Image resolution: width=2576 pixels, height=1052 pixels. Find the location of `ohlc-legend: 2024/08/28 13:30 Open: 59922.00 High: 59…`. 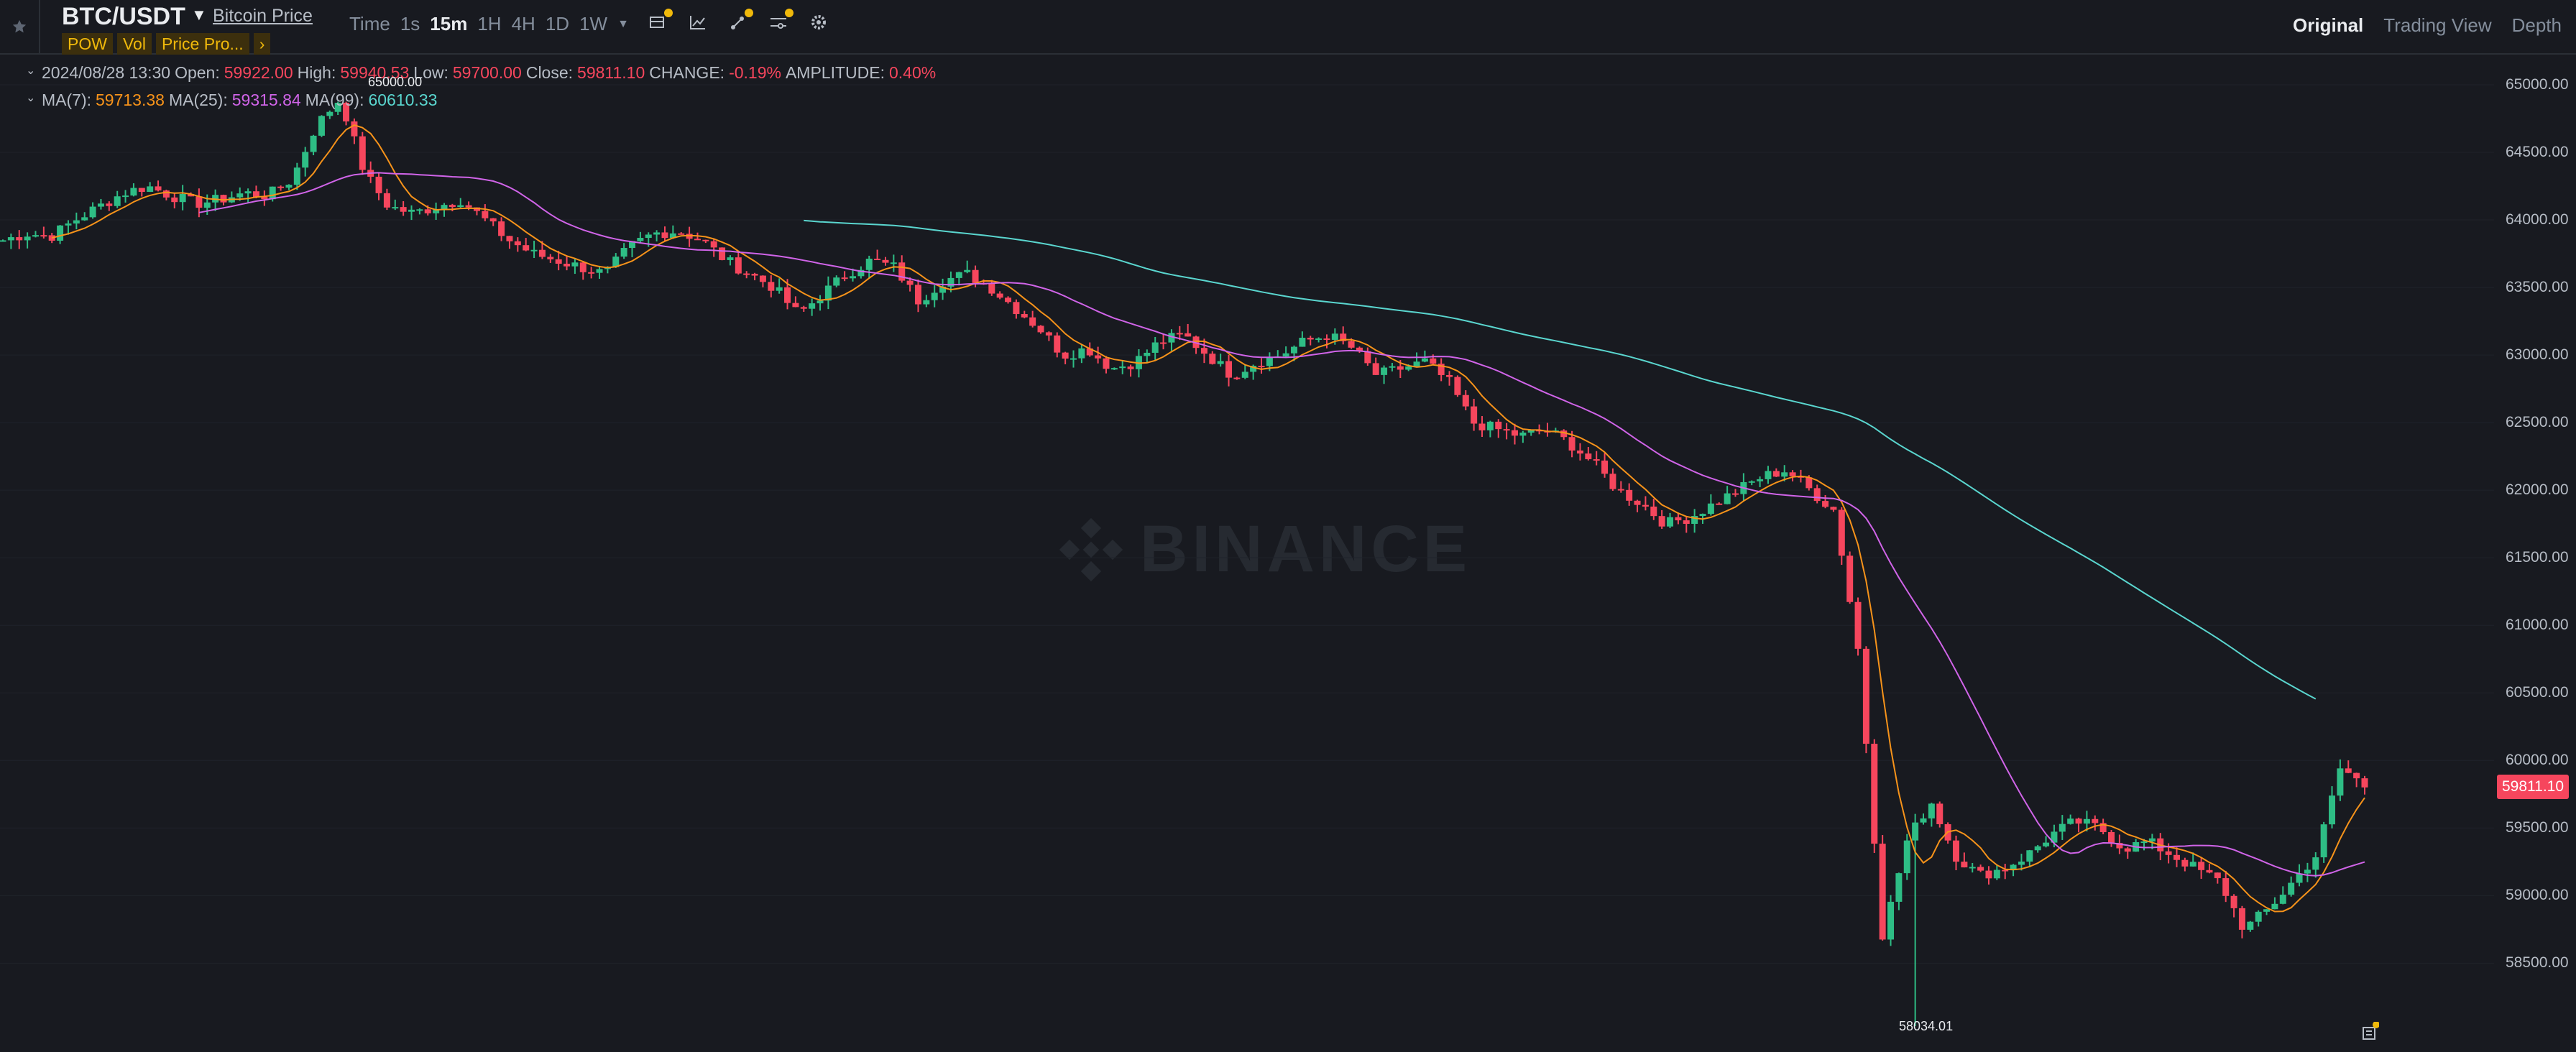

ohlc-legend: 2024/08/28 13:30 Open: 59922.00 High: 59… is located at coordinates (489, 73).